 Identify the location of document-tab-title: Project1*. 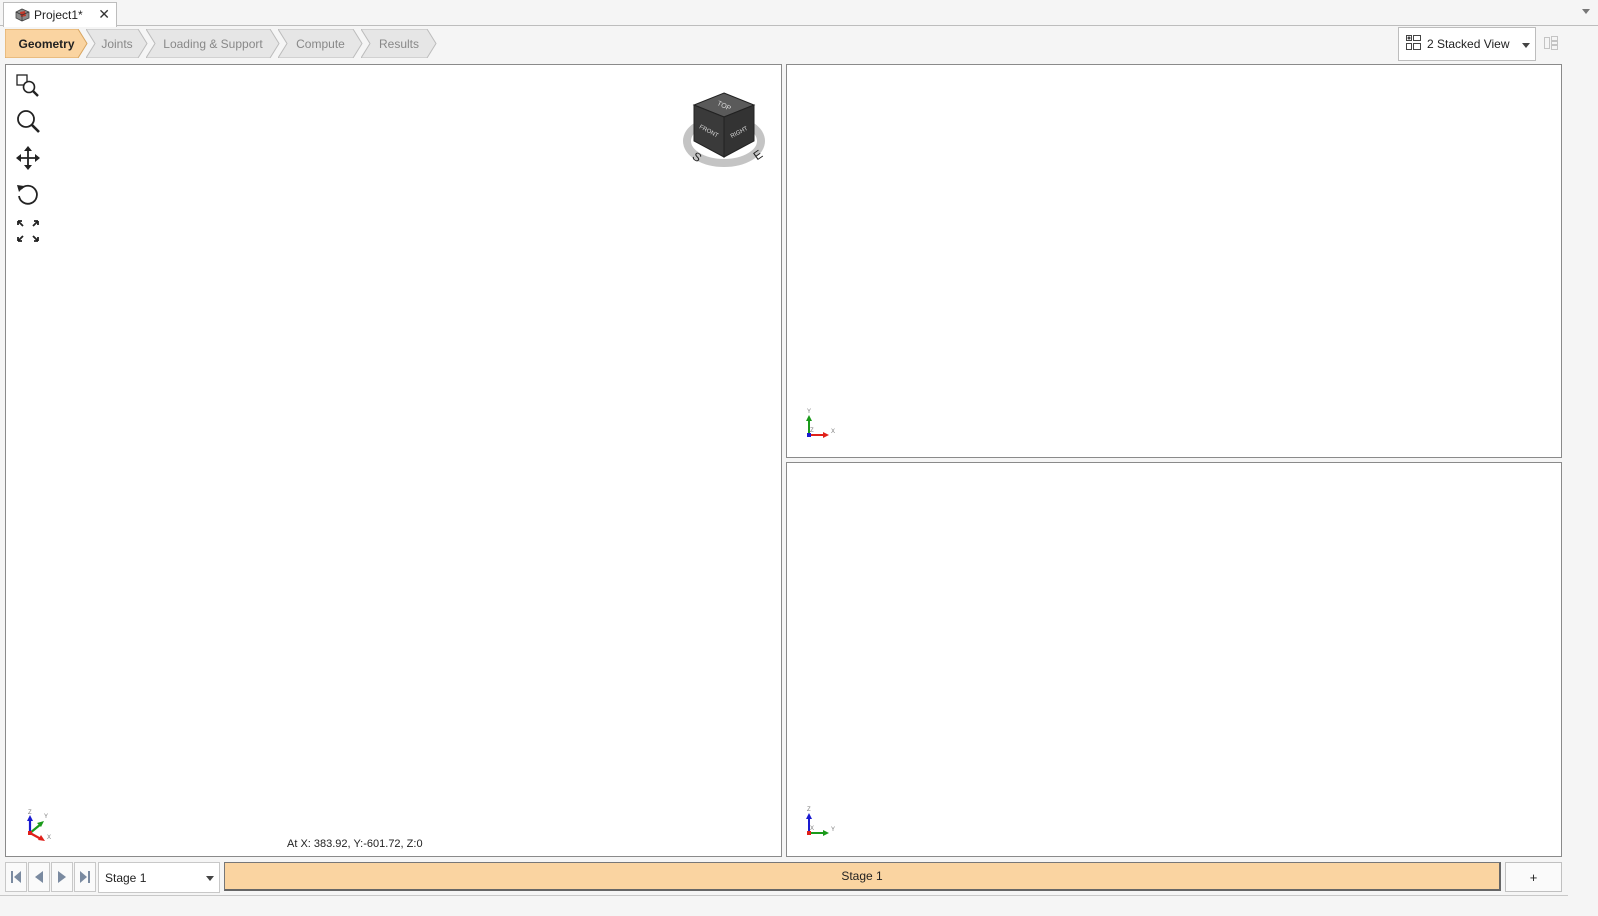
(58, 15).